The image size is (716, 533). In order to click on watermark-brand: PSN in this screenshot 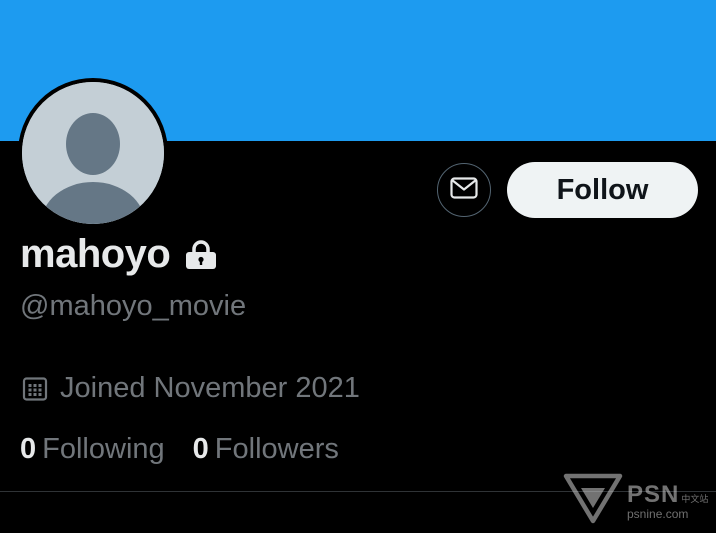, I will do `click(653, 494)`.